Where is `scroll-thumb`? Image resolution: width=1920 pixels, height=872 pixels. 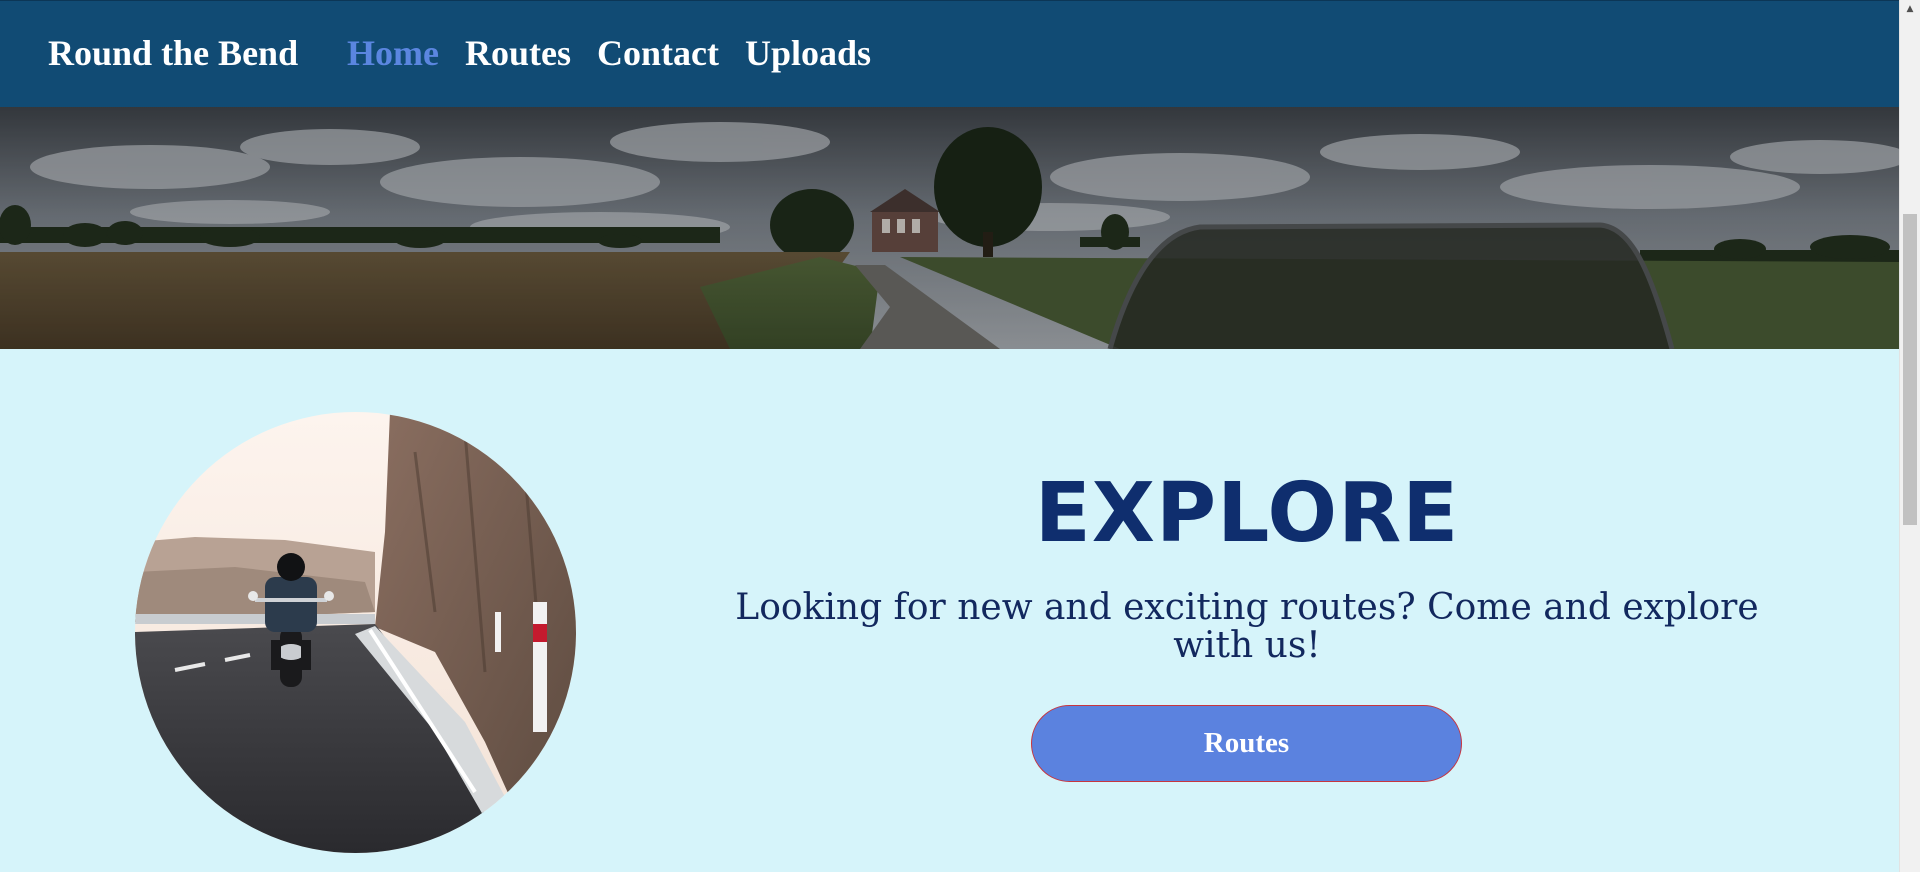 scroll-thumb is located at coordinates (1910, 369).